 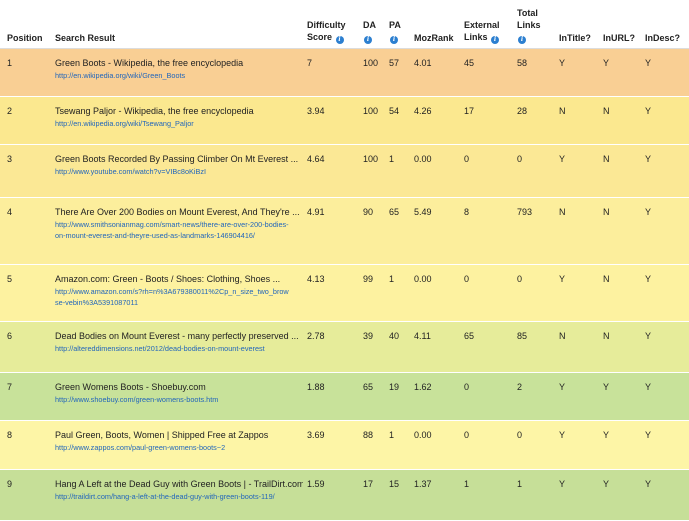 I want to click on position-cell: 9, so click(x=10, y=484).